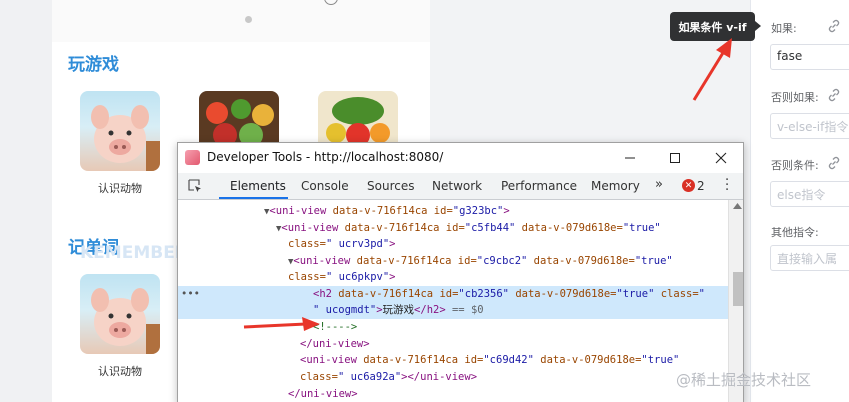 Image resolution: width=849 pixels, height=402 pixels. What do you see at coordinates (688, 185) in the screenshot?
I see `error-icon: ✕` at bounding box center [688, 185].